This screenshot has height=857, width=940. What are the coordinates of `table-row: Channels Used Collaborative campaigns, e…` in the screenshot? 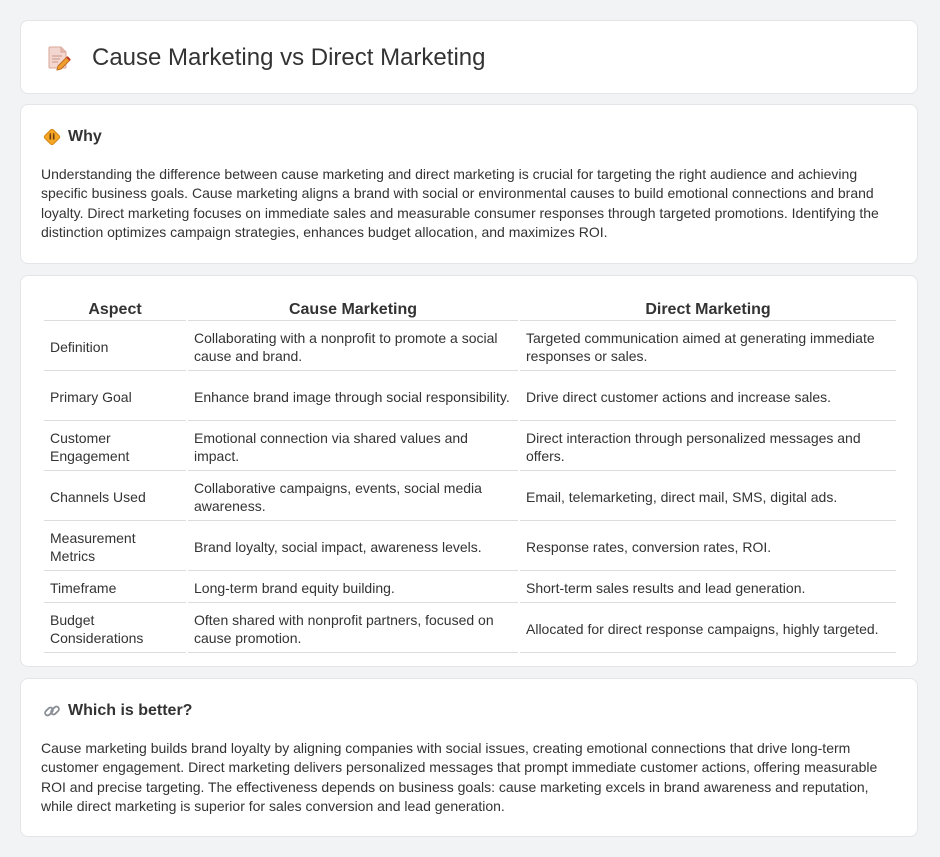 It's located at (470, 497).